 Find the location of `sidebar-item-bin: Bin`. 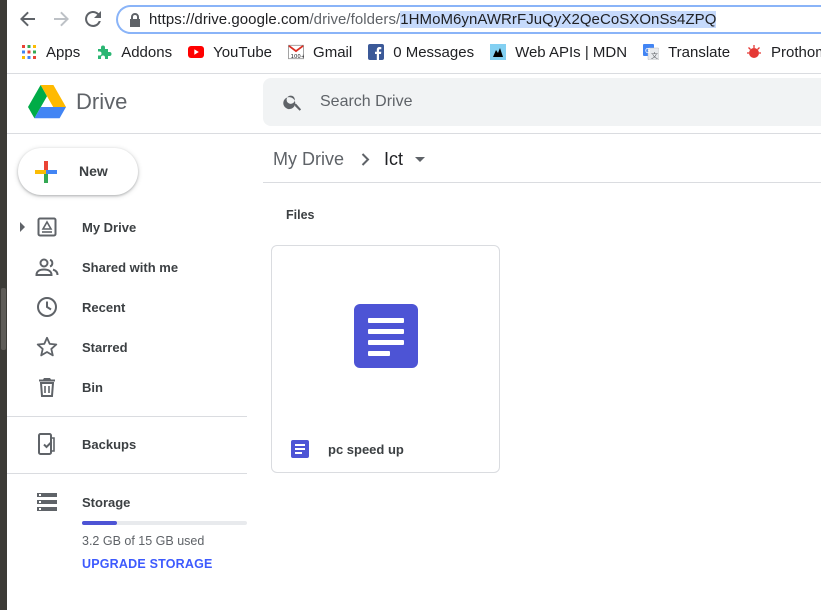

sidebar-item-bin: Bin is located at coordinates (127, 387).